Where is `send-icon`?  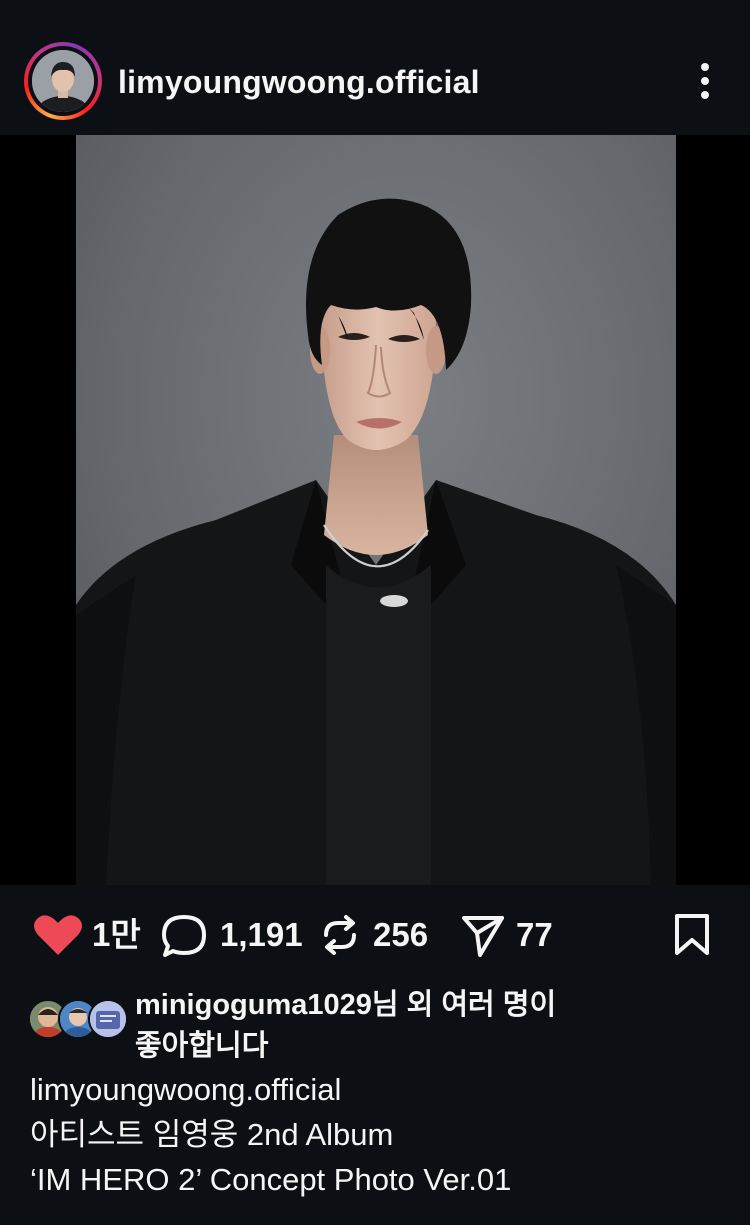
send-icon is located at coordinates (483, 937).